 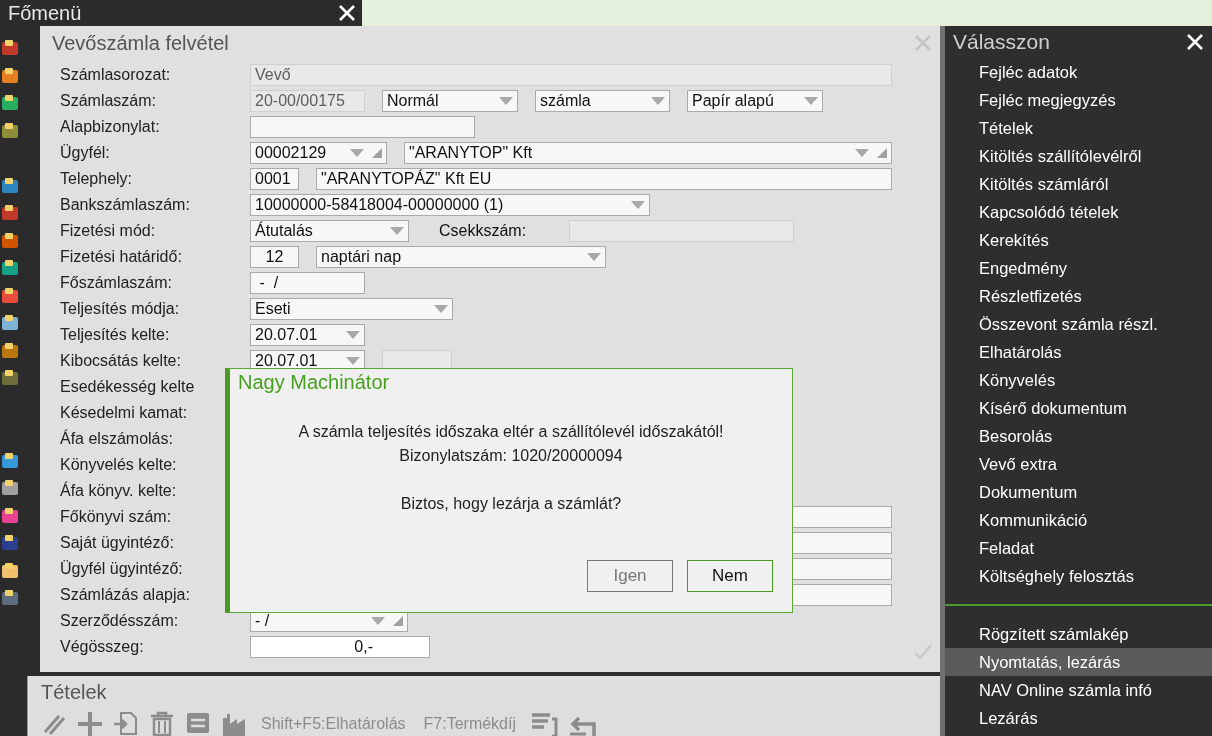 I want to click on window-title: Vevőszámla felvétel, so click(x=140, y=43).